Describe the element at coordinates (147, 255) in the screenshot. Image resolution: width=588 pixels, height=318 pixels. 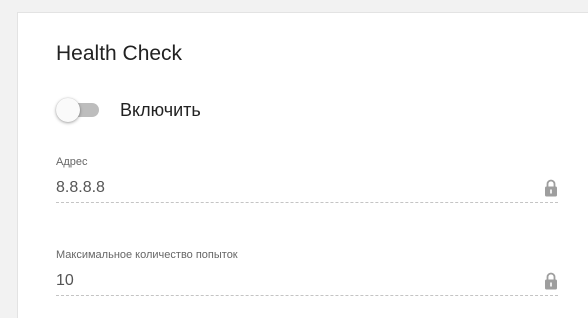
I see `max-attempts-label: Максимальное количество попыток` at that location.